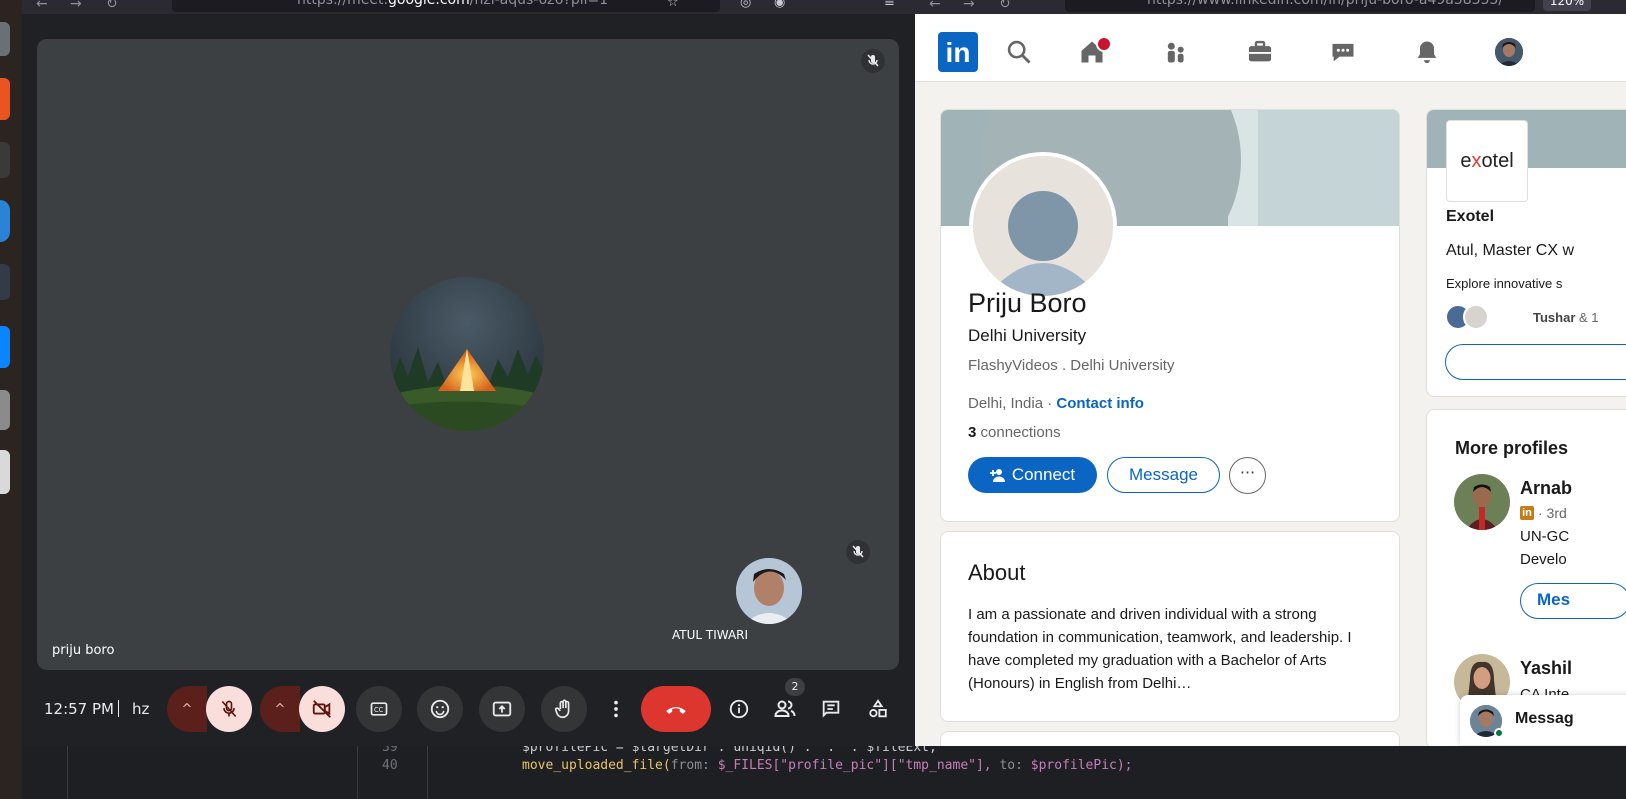  Describe the element at coordinates (1567, 5) in the screenshot. I see `zoom-level-badge: 120%` at that location.